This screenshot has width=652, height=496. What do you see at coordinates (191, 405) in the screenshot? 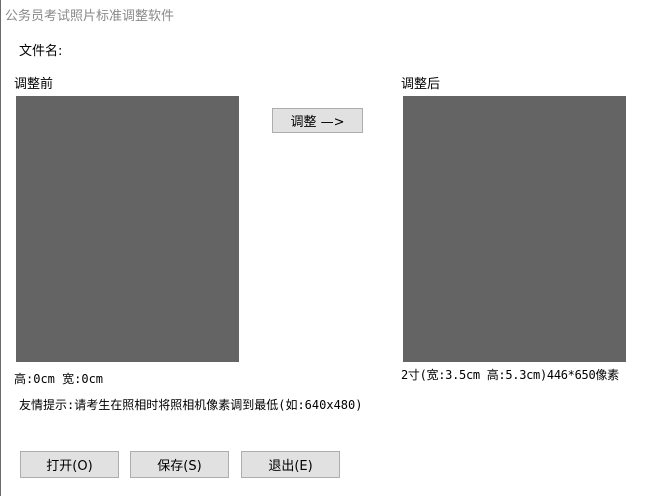
I see `tip-text: 友情提示:请考生在照相时将照相机像素调到最低(如:640x480)` at bounding box center [191, 405].